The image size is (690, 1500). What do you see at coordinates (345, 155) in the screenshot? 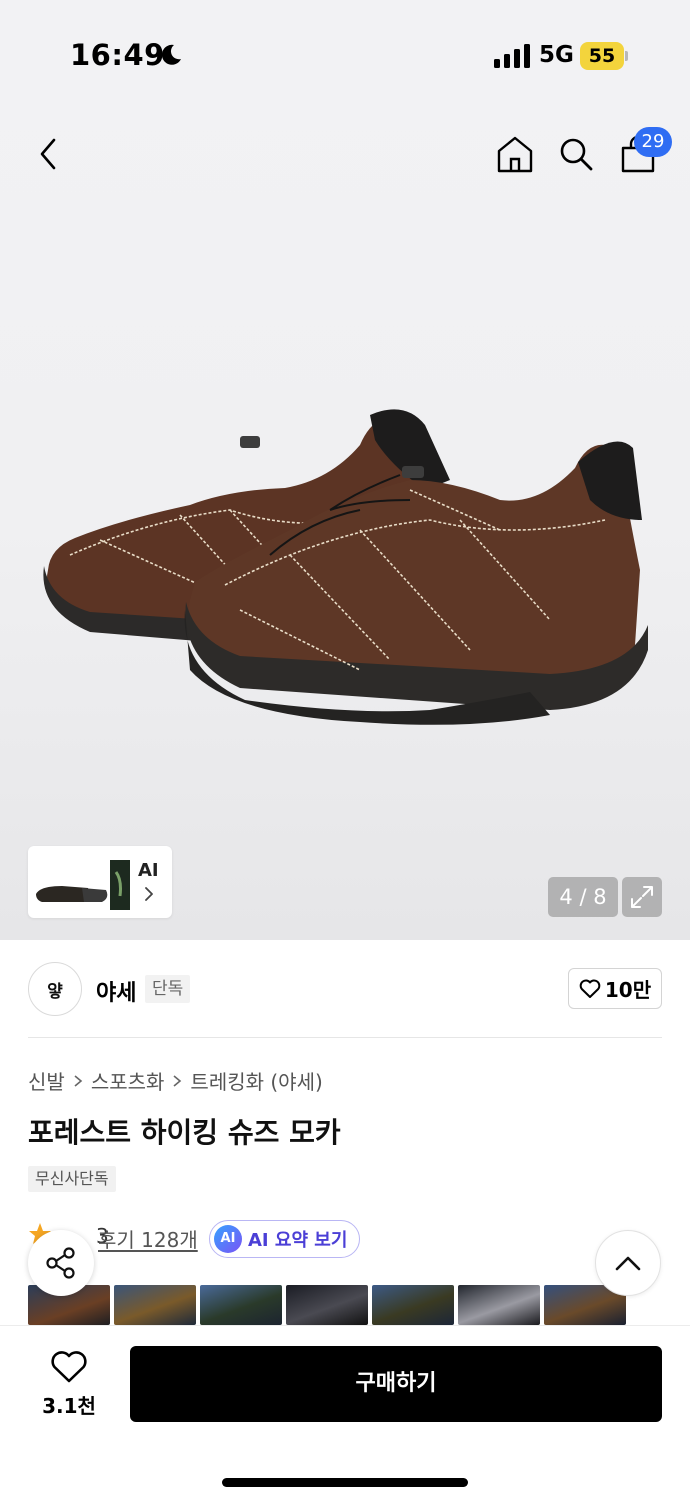
I see `top-nav` at bounding box center [345, 155].